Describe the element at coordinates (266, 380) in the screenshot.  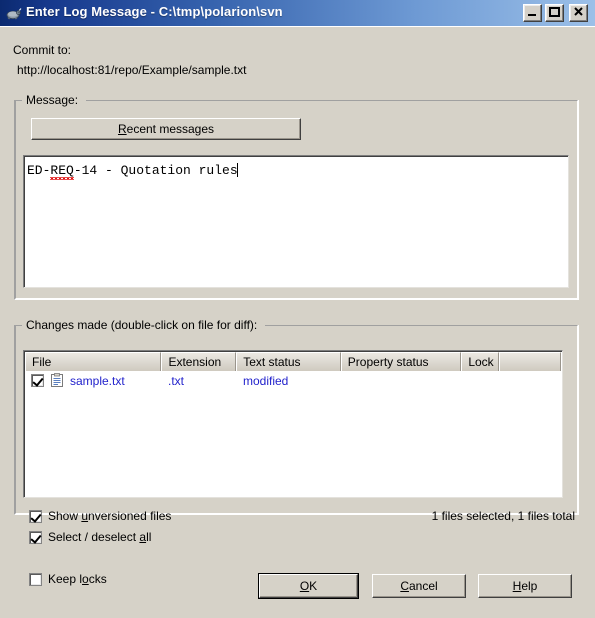
I see `cell-text-status: modified` at that location.